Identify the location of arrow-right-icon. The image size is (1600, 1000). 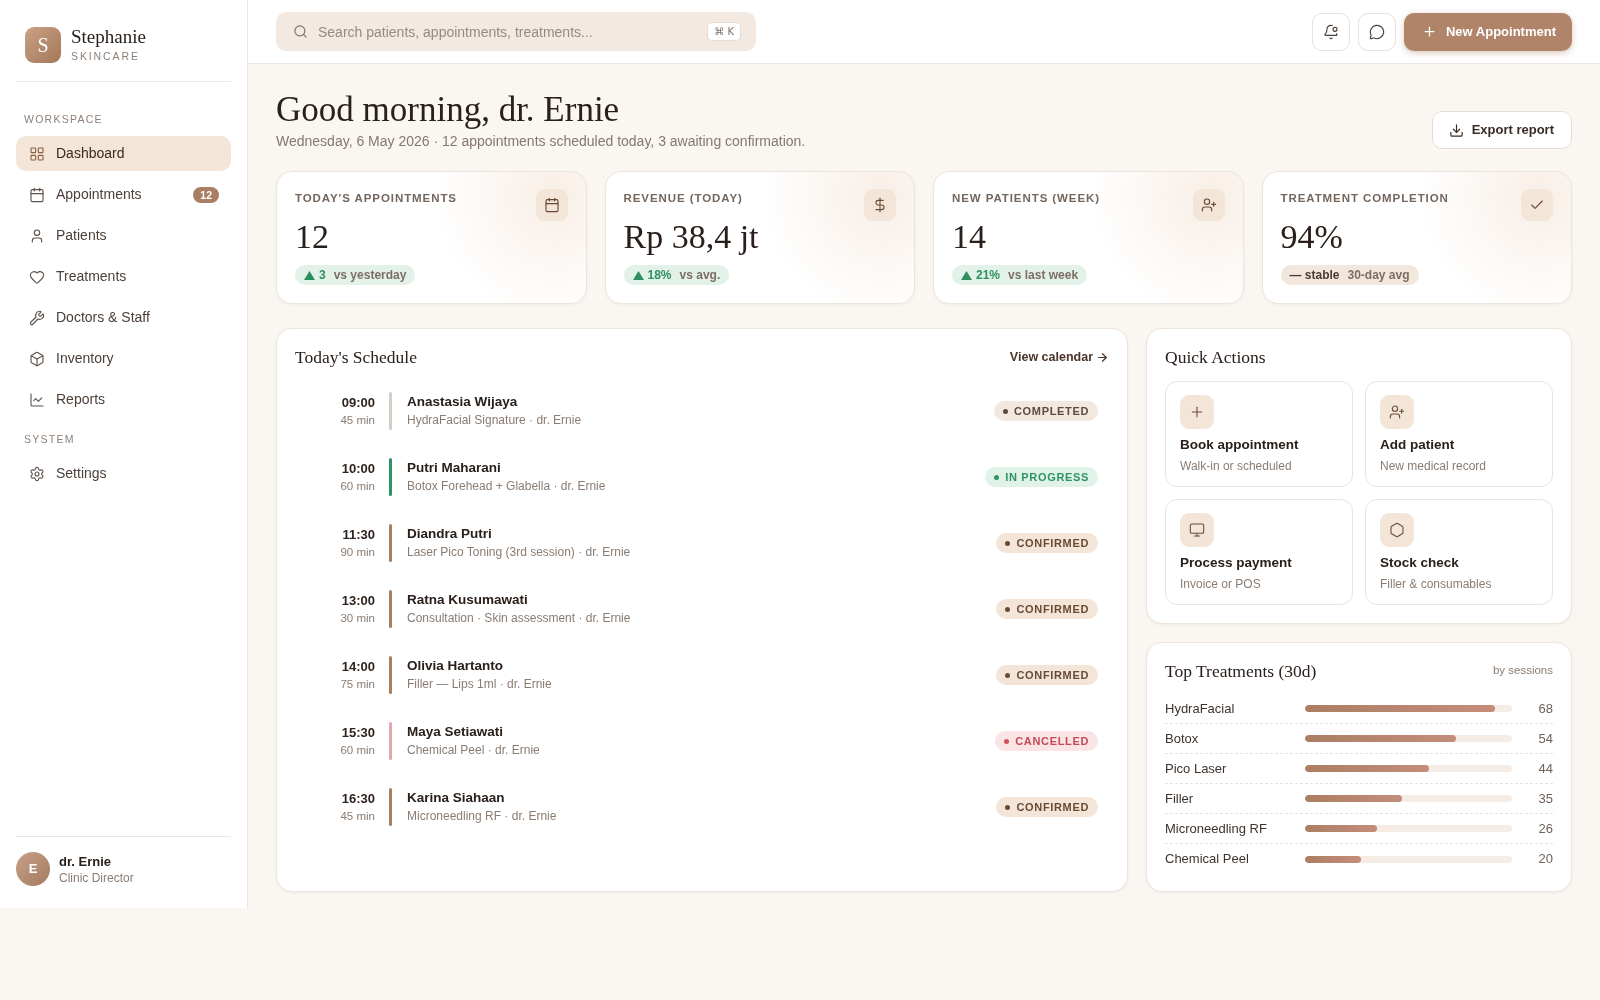
(1102, 357).